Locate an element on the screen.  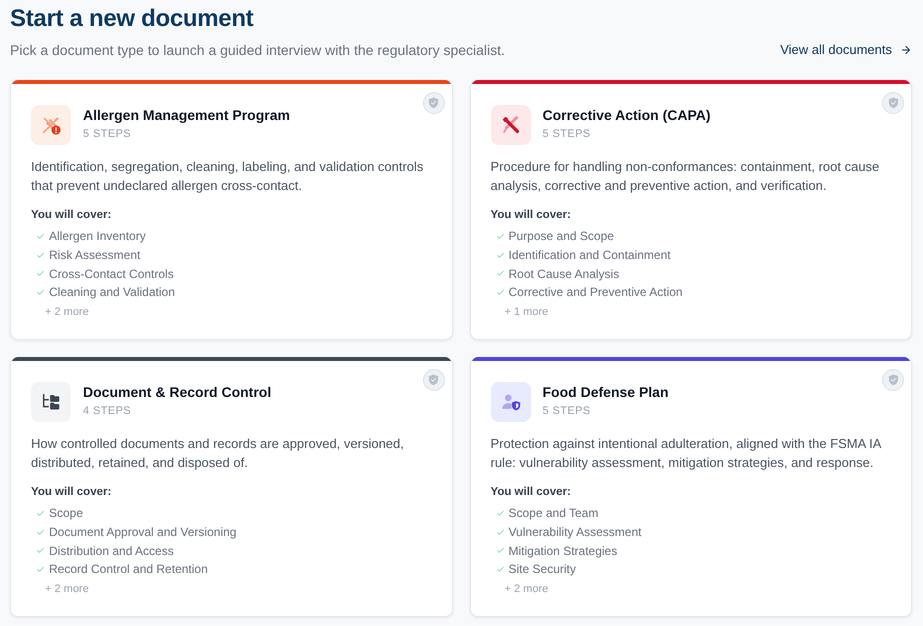
card-description: How controlled documents and records are approved, versioned, distributed, retained, and disposed of. is located at coordinates (218, 453).